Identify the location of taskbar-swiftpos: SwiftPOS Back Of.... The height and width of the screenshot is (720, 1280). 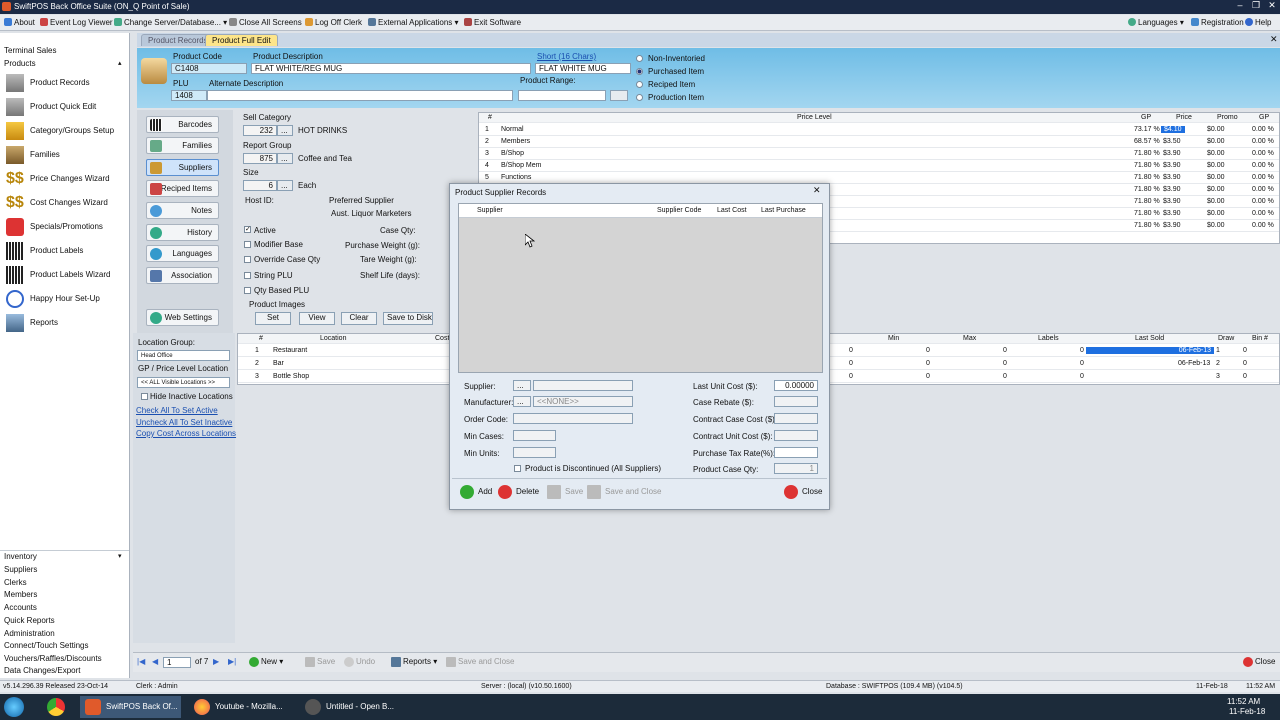
(130, 707).